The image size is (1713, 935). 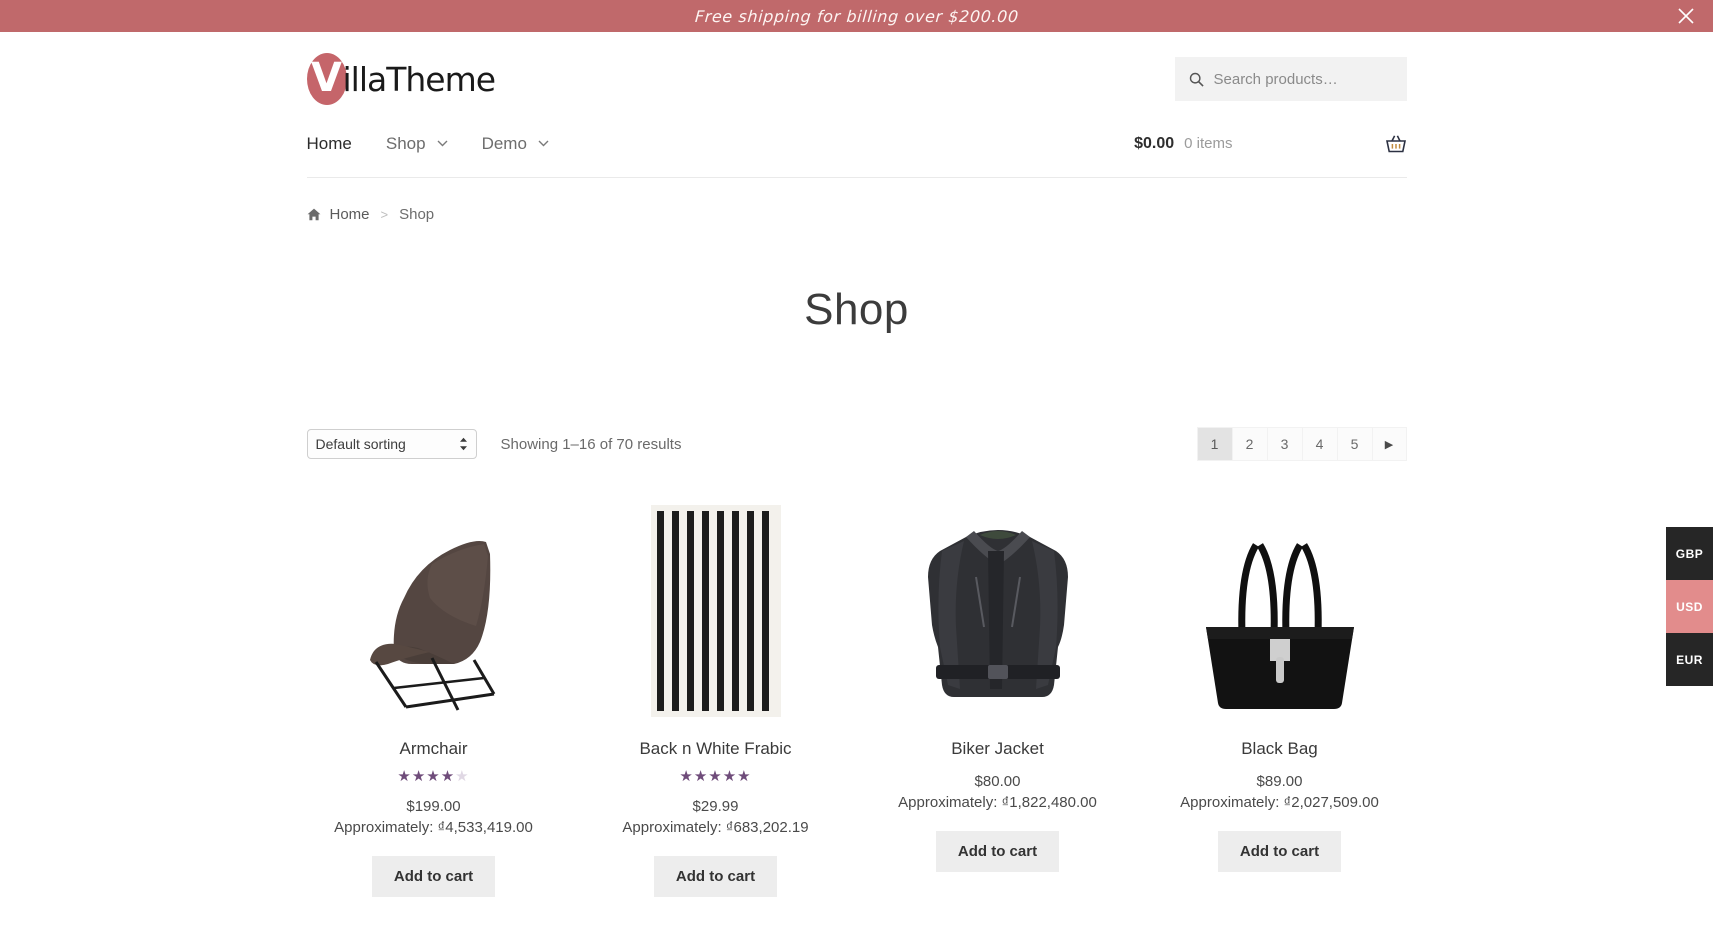 I want to click on cart-total: $0.00, so click(x=1154, y=143).